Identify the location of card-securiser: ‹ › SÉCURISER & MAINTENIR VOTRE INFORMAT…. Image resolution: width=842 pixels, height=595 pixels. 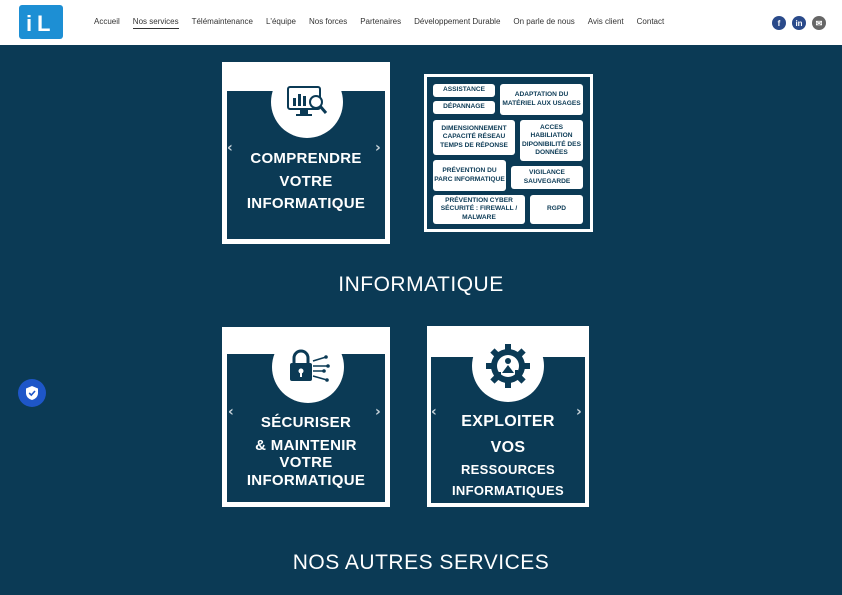
(306, 417).